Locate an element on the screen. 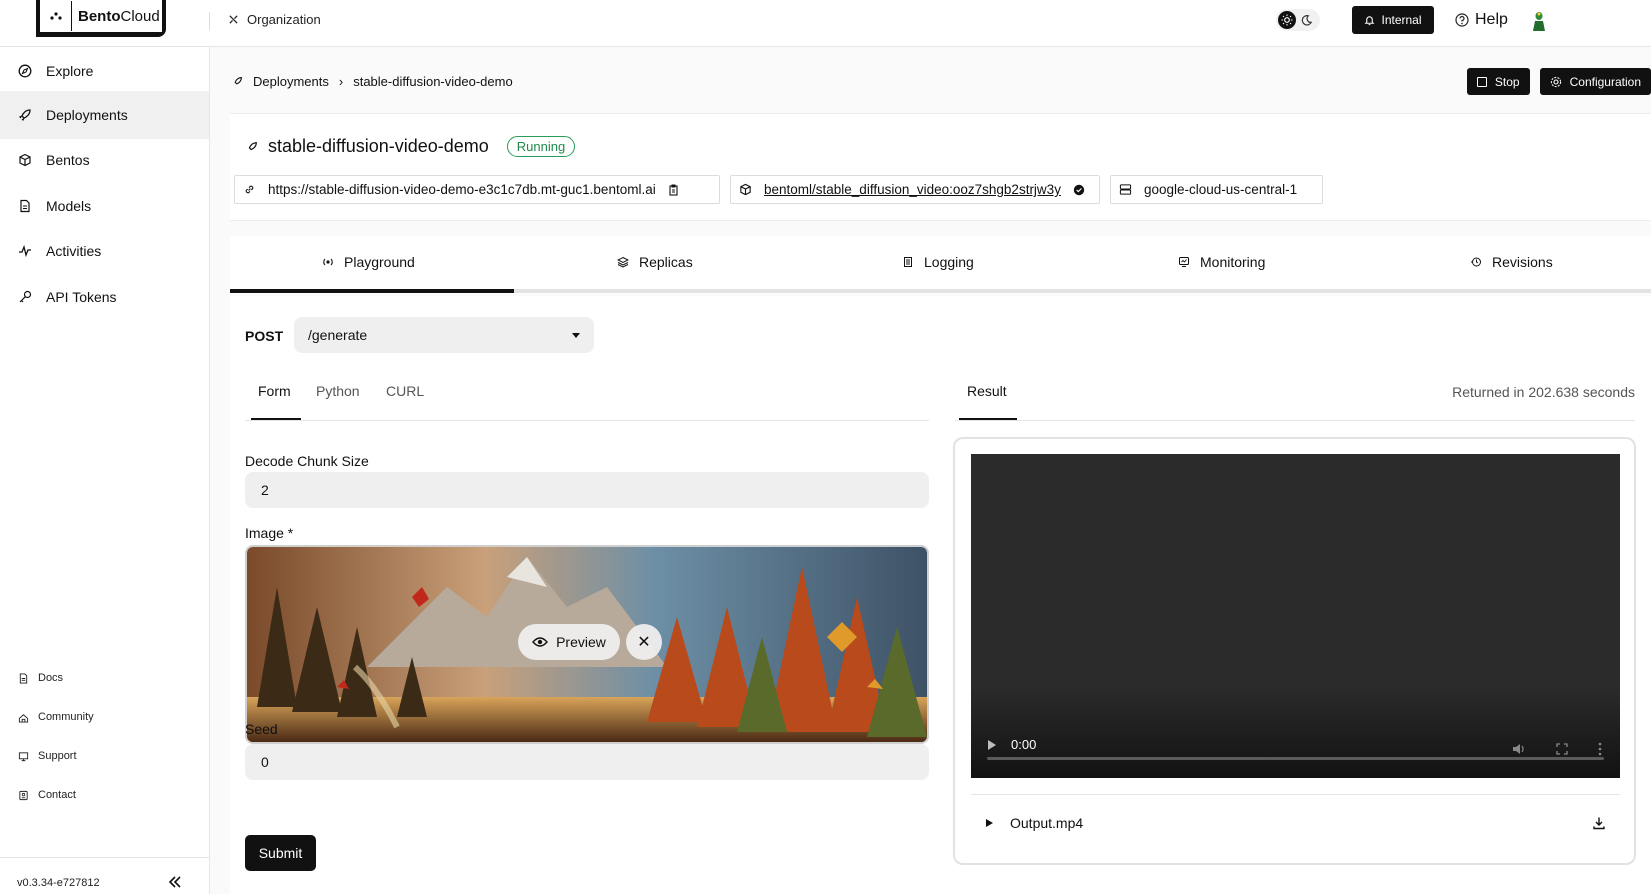  theme-toggle is located at coordinates (1298, 20).